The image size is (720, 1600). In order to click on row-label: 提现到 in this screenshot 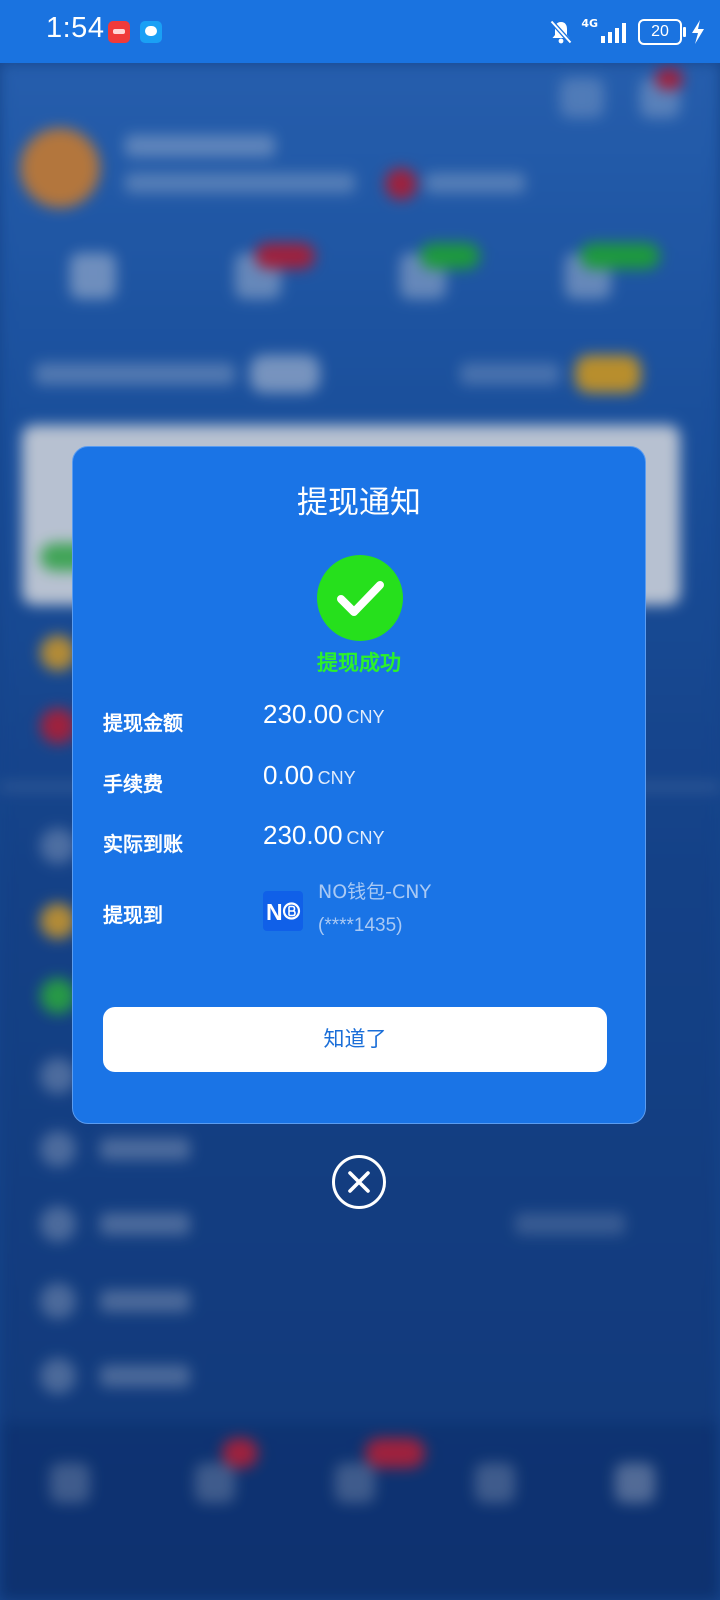, I will do `click(133, 915)`.